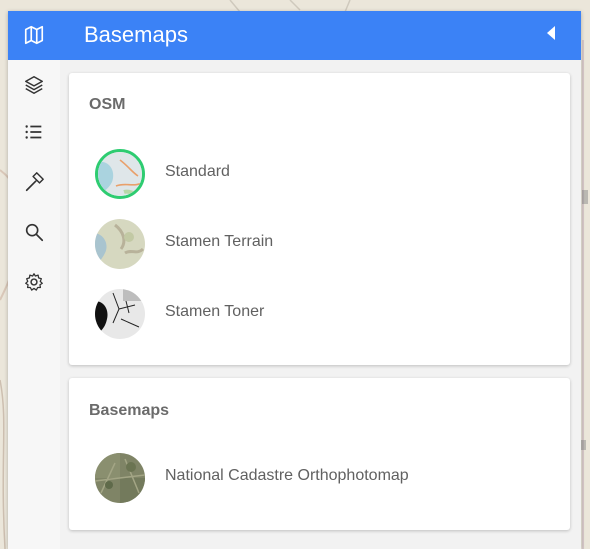  Describe the element at coordinates (34, 282) in the screenshot. I see `gear-icon` at that location.